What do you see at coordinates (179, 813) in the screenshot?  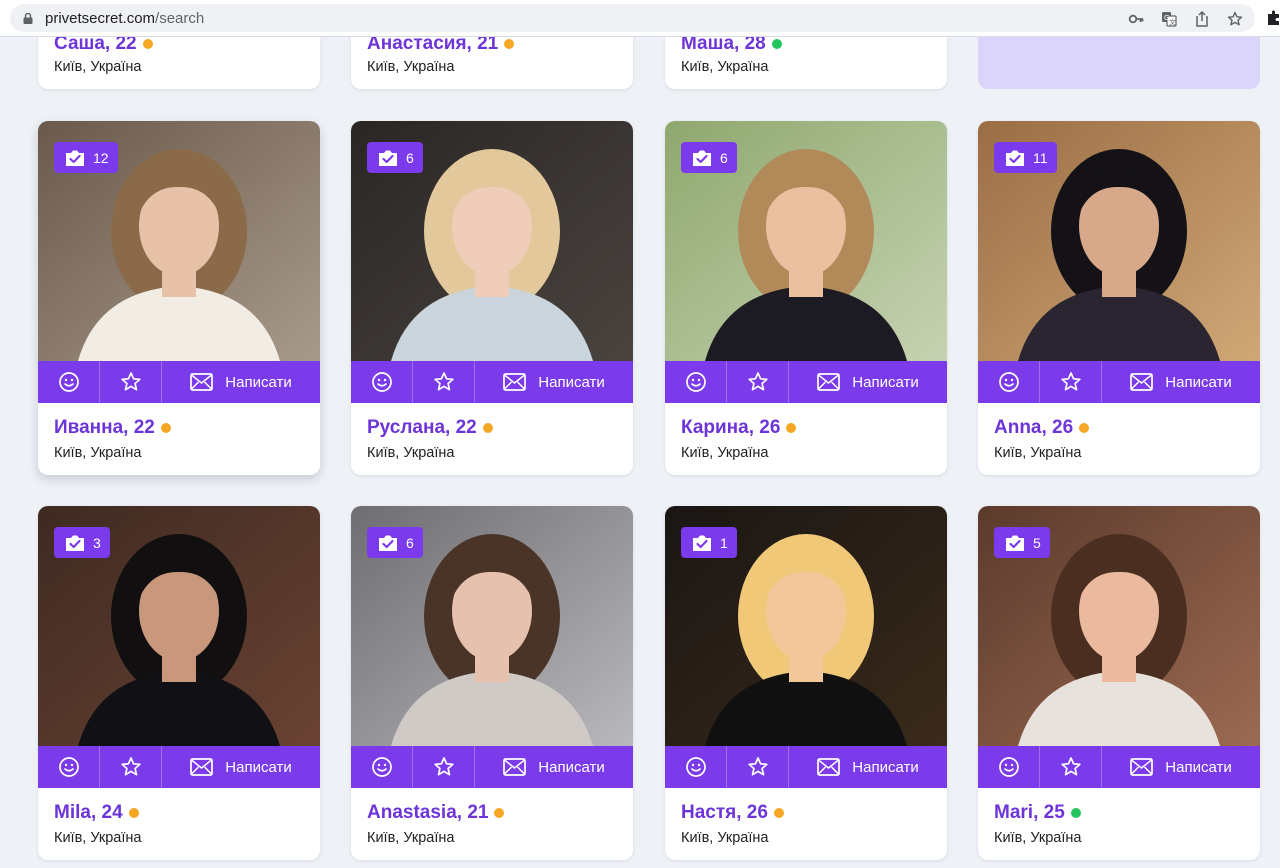 I see `profile-name: Mila, 24` at bounding box center [179, 813].